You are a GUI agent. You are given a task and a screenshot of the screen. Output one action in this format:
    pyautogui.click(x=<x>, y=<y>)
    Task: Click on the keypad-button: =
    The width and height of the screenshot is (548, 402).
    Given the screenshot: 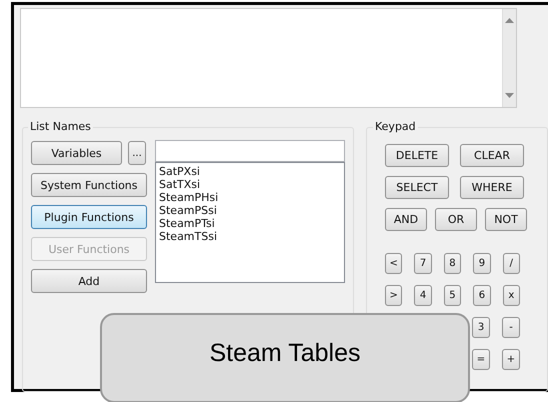 What is the action you would take?
    pyautogui.click(x=481, y=359)
    